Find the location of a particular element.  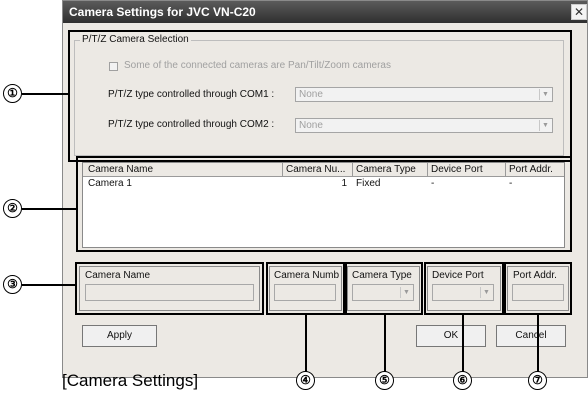

window-title: Camera Settings for JVC VN-C20 is located at coordinates (162, 12).